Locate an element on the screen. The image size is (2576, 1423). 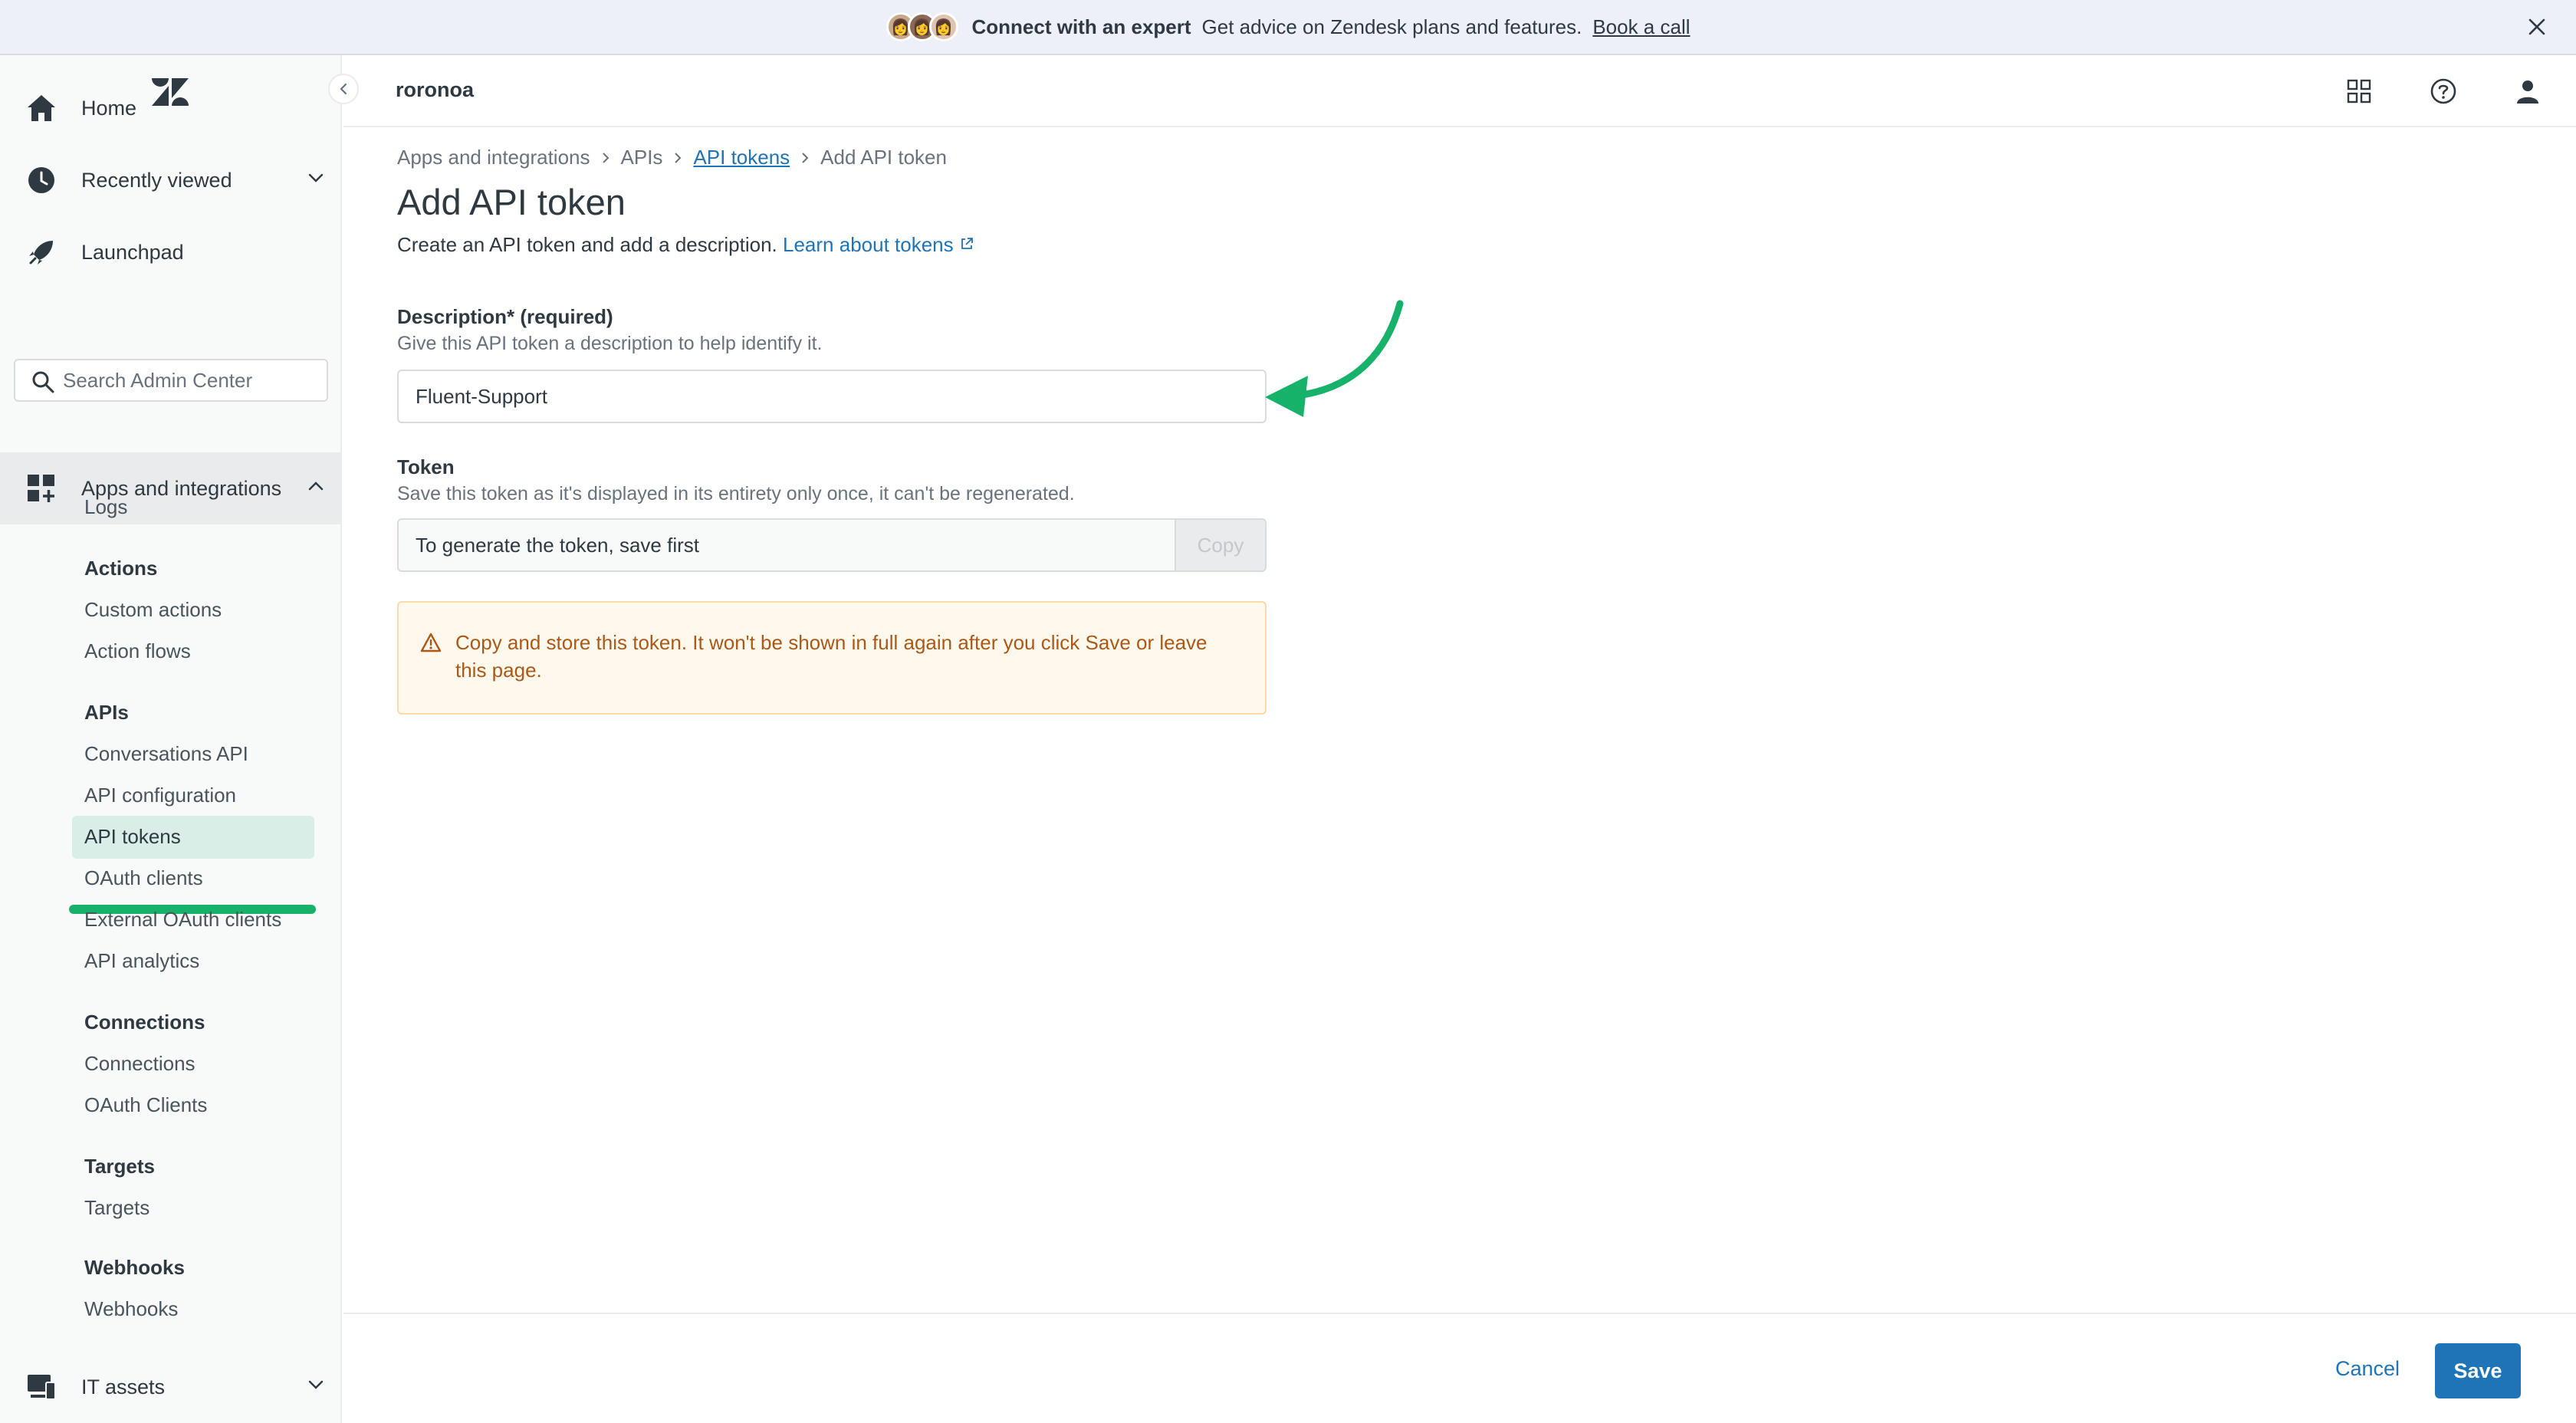
breadcrumb-item-api-tokens: API tokens is located at coordinates (741, 157).